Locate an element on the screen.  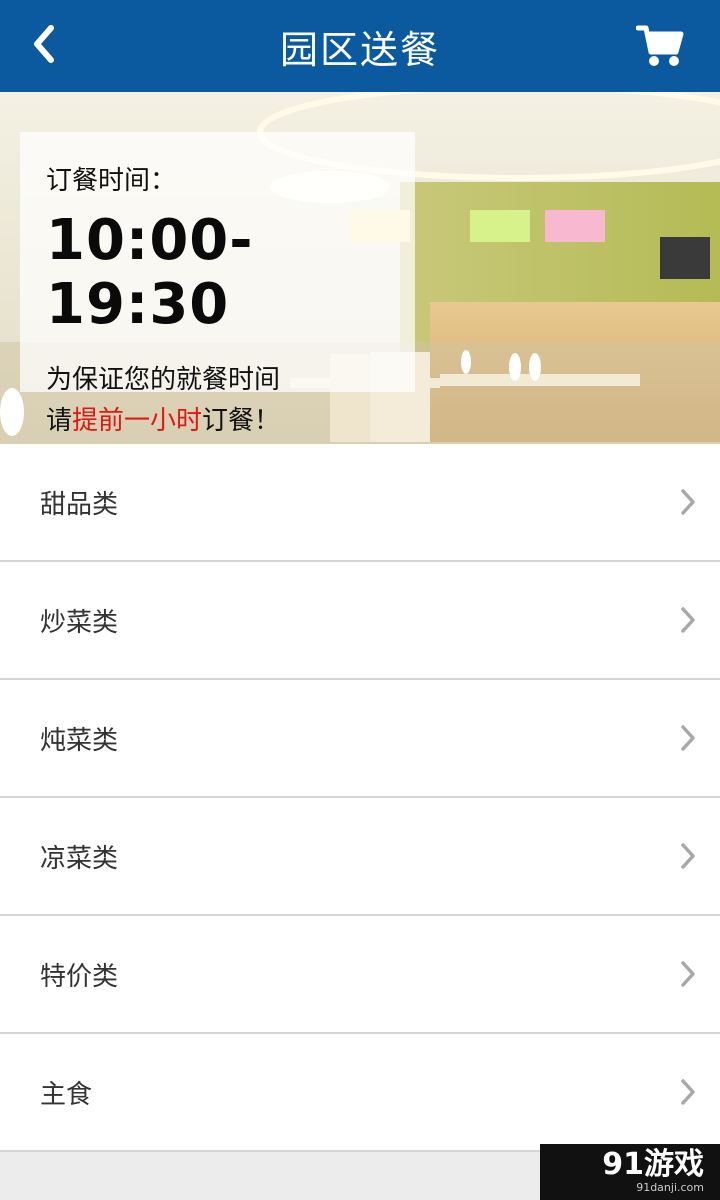
watermark-logo: 91游戏 91danji.com is located at coordinates (630, 1172).